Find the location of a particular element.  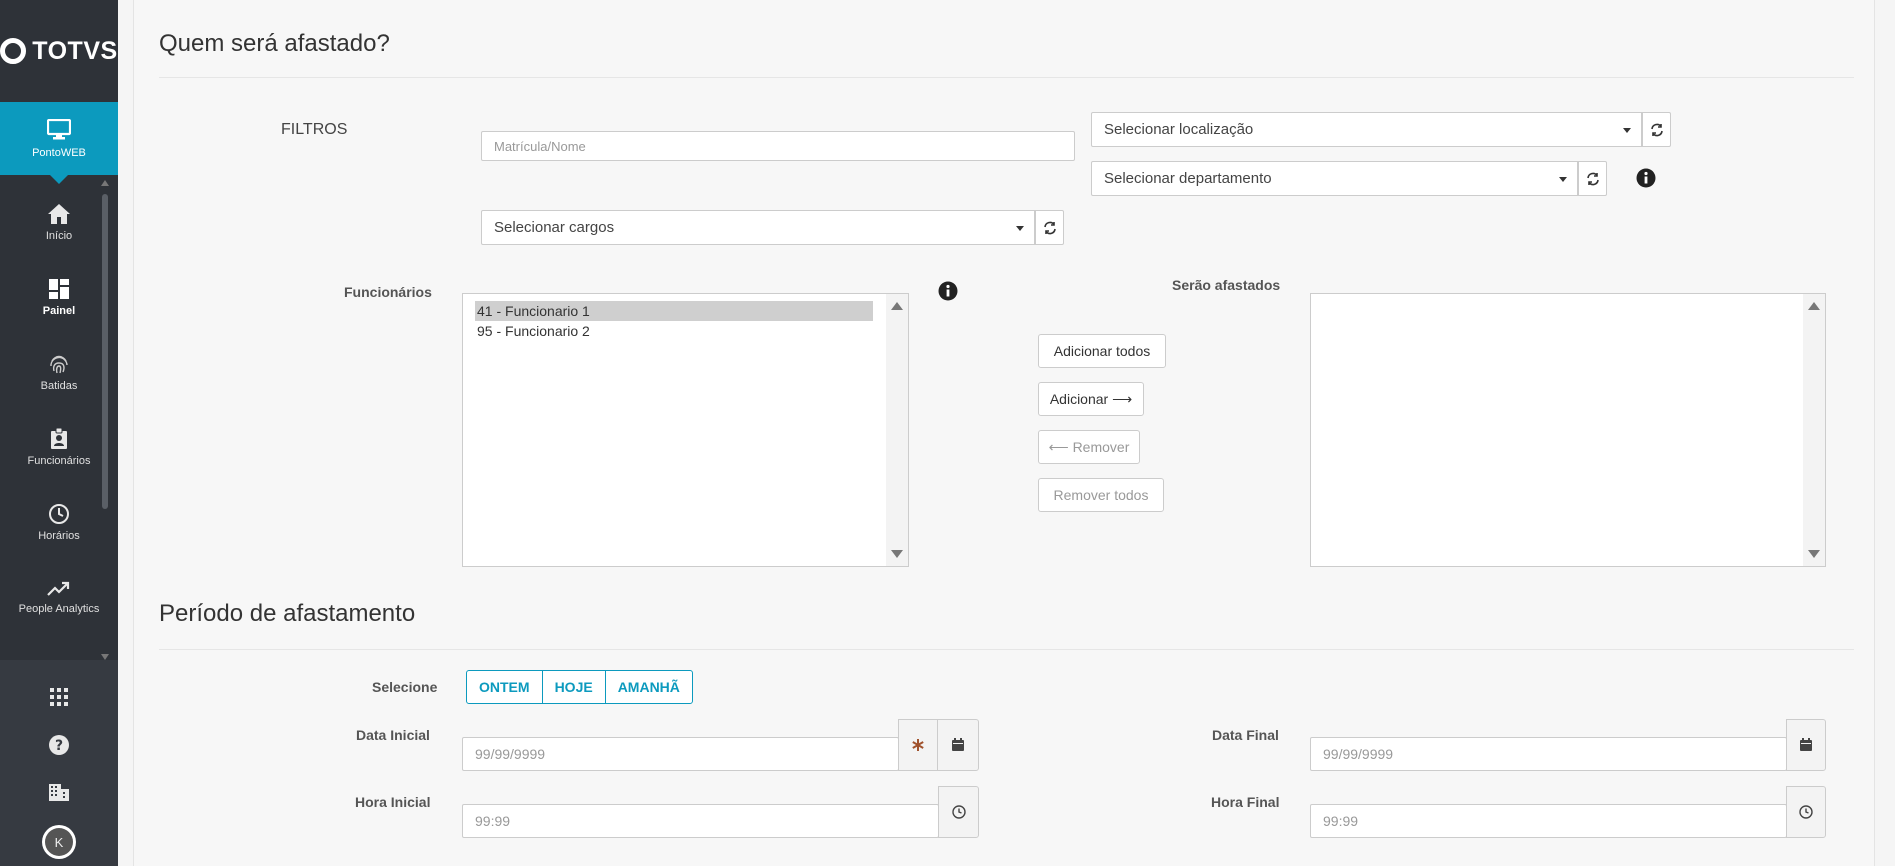

sidebar-item-label: Painel is located at coordinates (59, 311).